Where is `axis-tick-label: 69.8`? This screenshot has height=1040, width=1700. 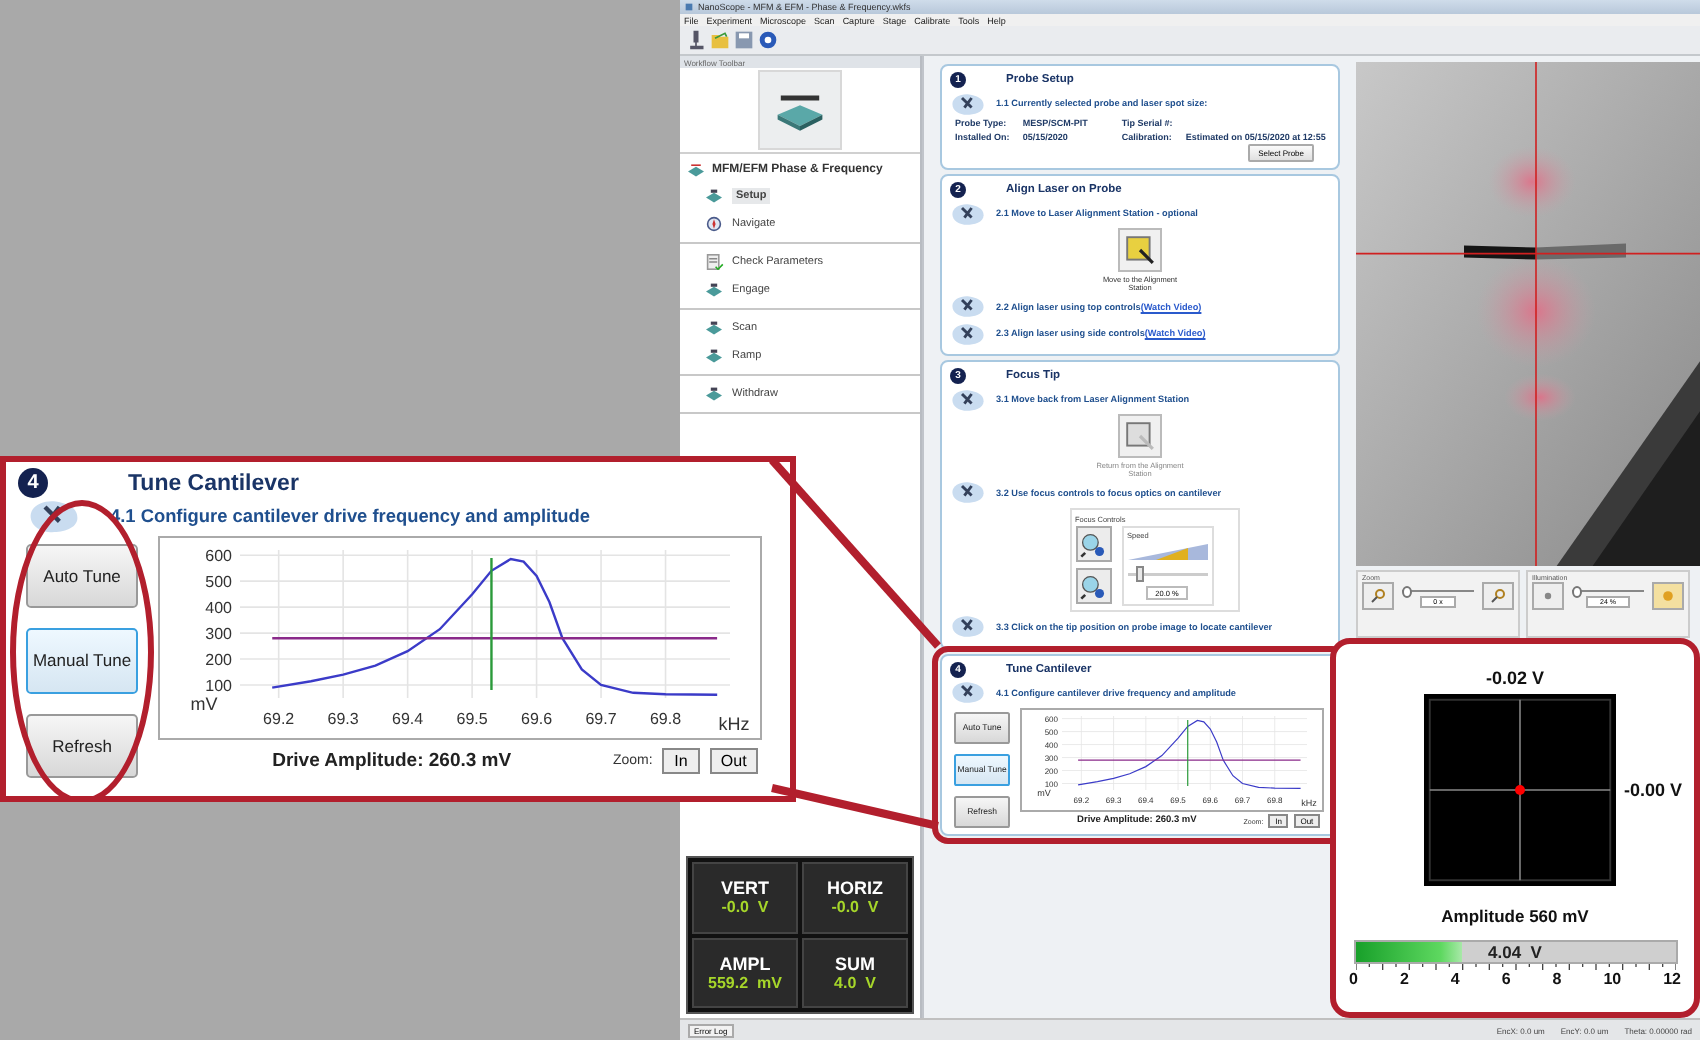
axis-tick-label: 69.8 is located at coordinates (666, 719).